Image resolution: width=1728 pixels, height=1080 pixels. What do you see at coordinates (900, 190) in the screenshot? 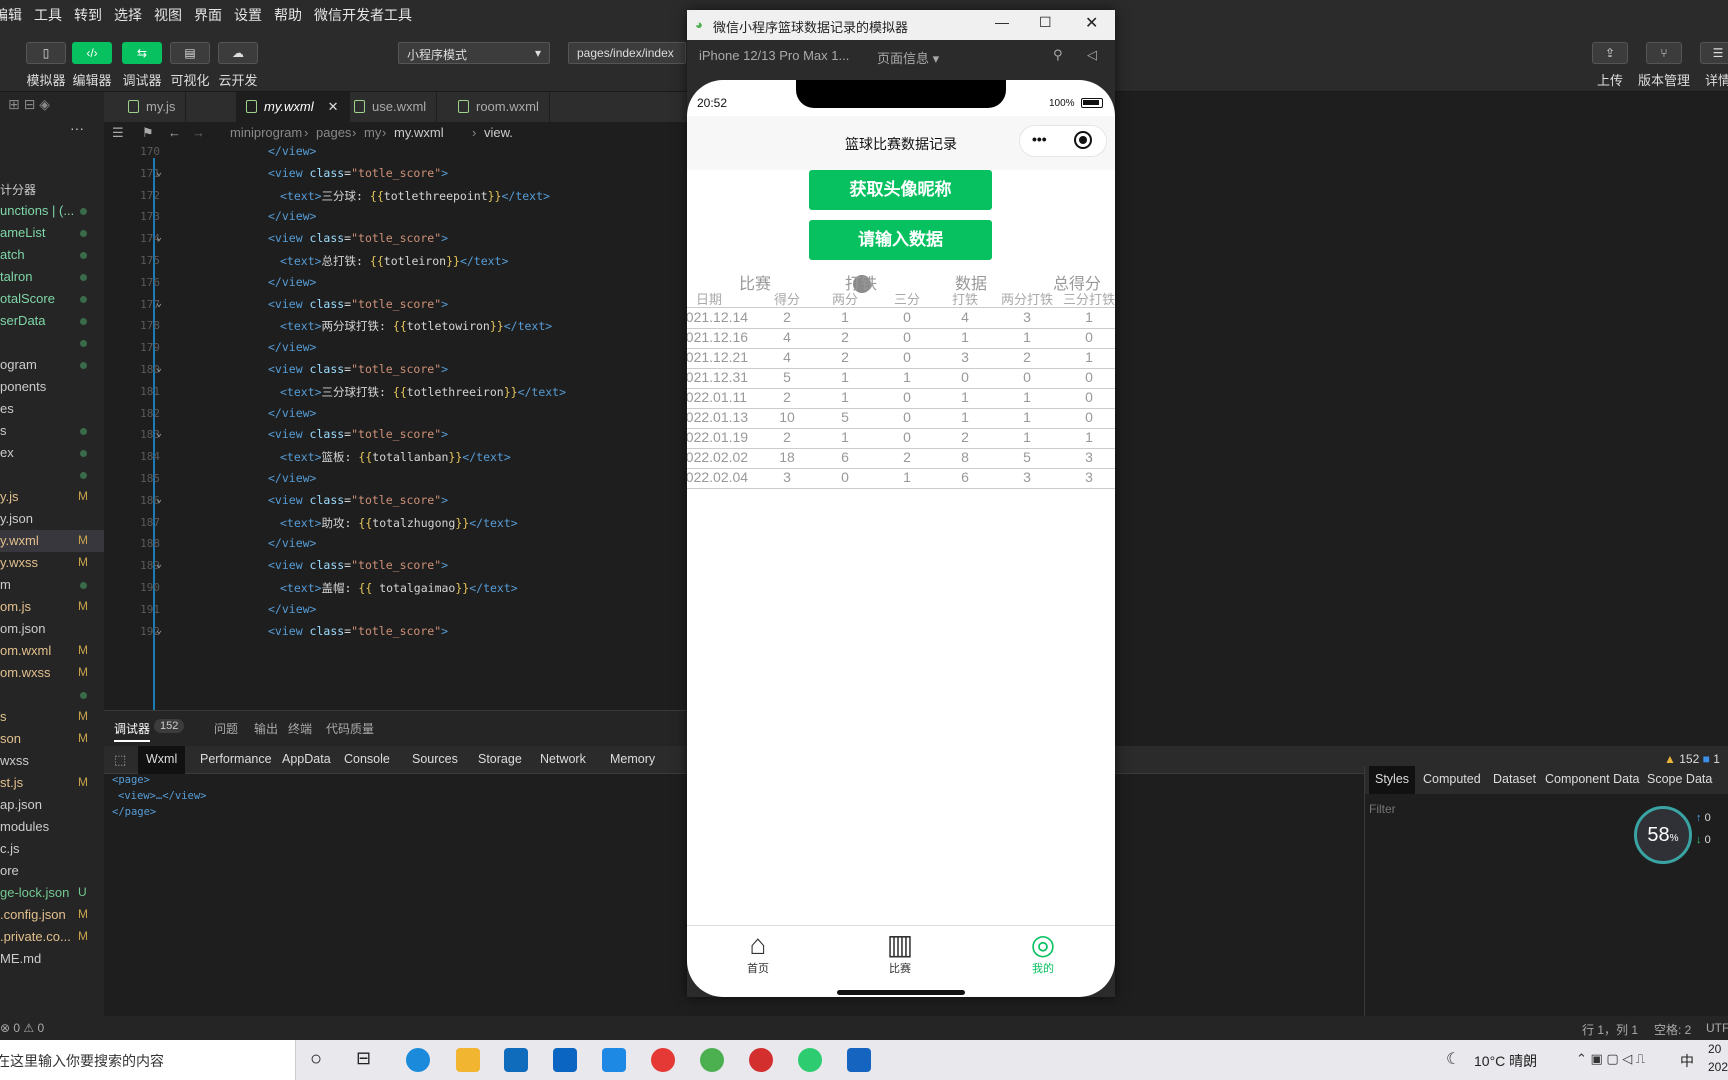
I see `get-avatar-button: 获取头像昵称` at bounding box center [900, 190].